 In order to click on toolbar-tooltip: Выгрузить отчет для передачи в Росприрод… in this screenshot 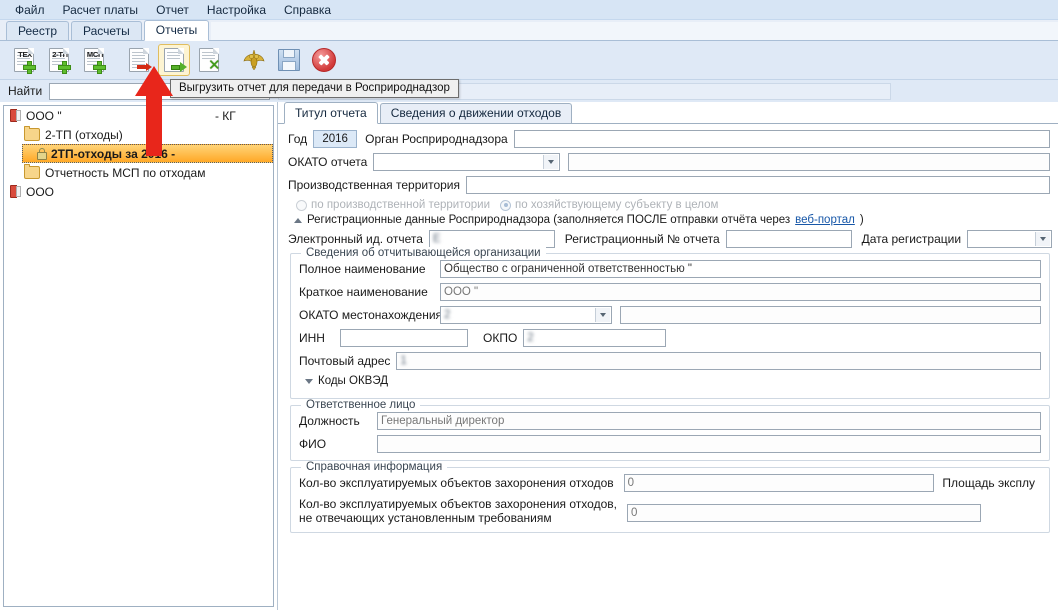, I will do `click(314, 88)`.